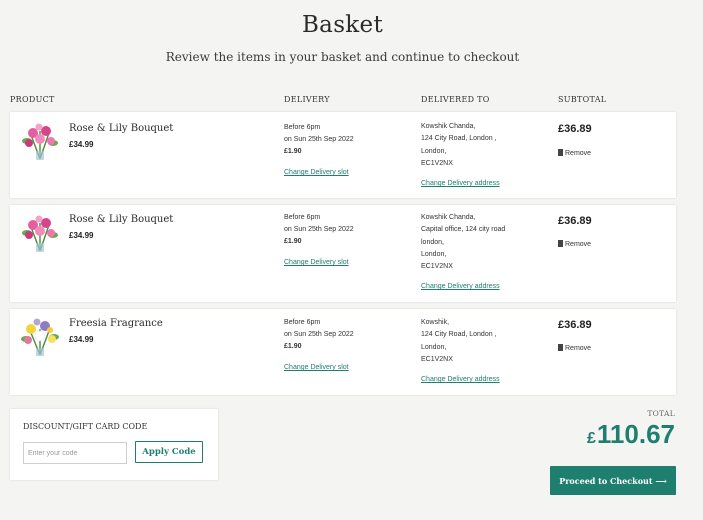 The width and height of the screenshot is (703, 520). Describe the element at coordinates (432, 242) in the screenshot. I see `address-line: london,` at that location.